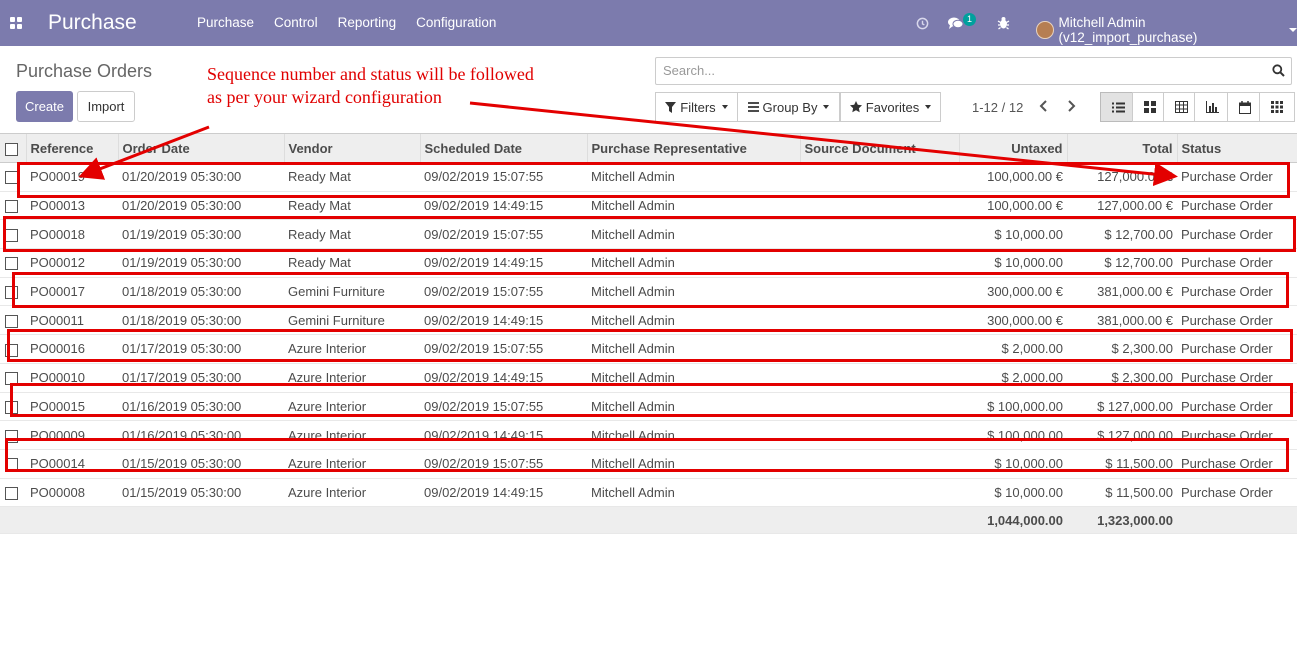 This screenshot has height=658, width=1297. What do you see at coordinates (13, 148) in the screenshot?
I see `select-all-checkbox` at bounding box center [13, 148].